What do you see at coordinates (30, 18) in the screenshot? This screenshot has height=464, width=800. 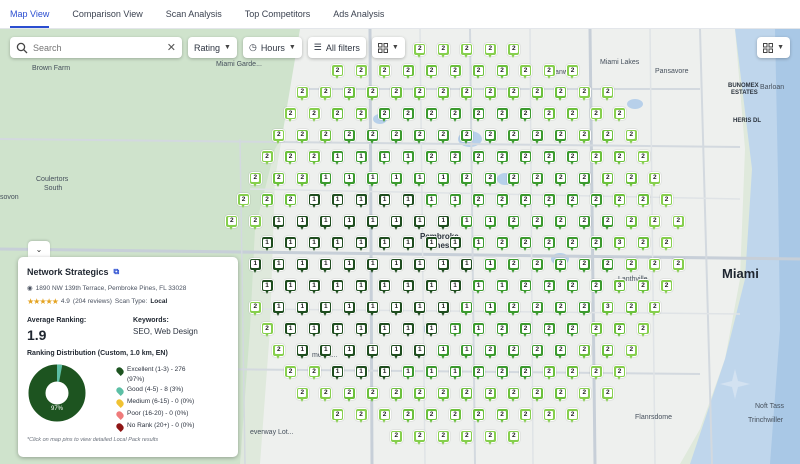 I see `tab-map-view: Map View` at bounding box center [30, 18].